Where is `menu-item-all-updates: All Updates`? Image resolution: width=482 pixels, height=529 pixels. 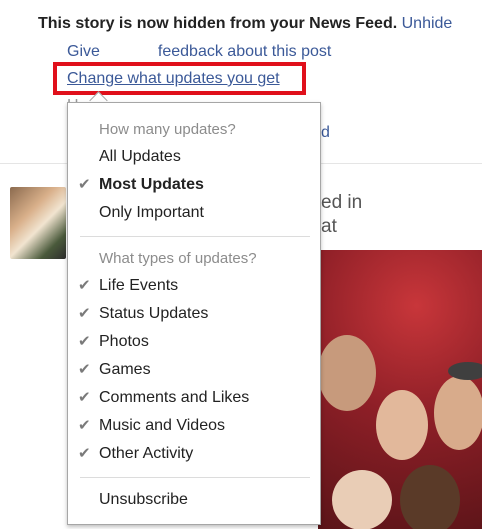
menu-item-all-updates: All Updates is located at coordinates (194, 157).